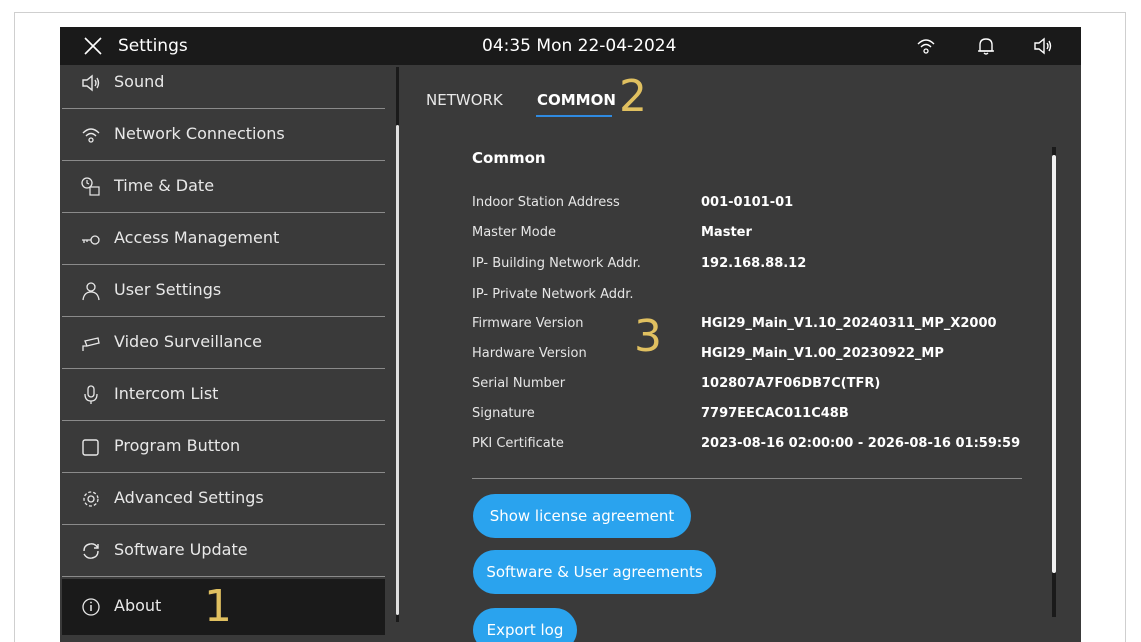 This screenshot has height=642, width=1141. Describe the element at coordinates (223, 395) in the screenshot. I see `sidebar-item-intercom-list: Intercom List` at that location.